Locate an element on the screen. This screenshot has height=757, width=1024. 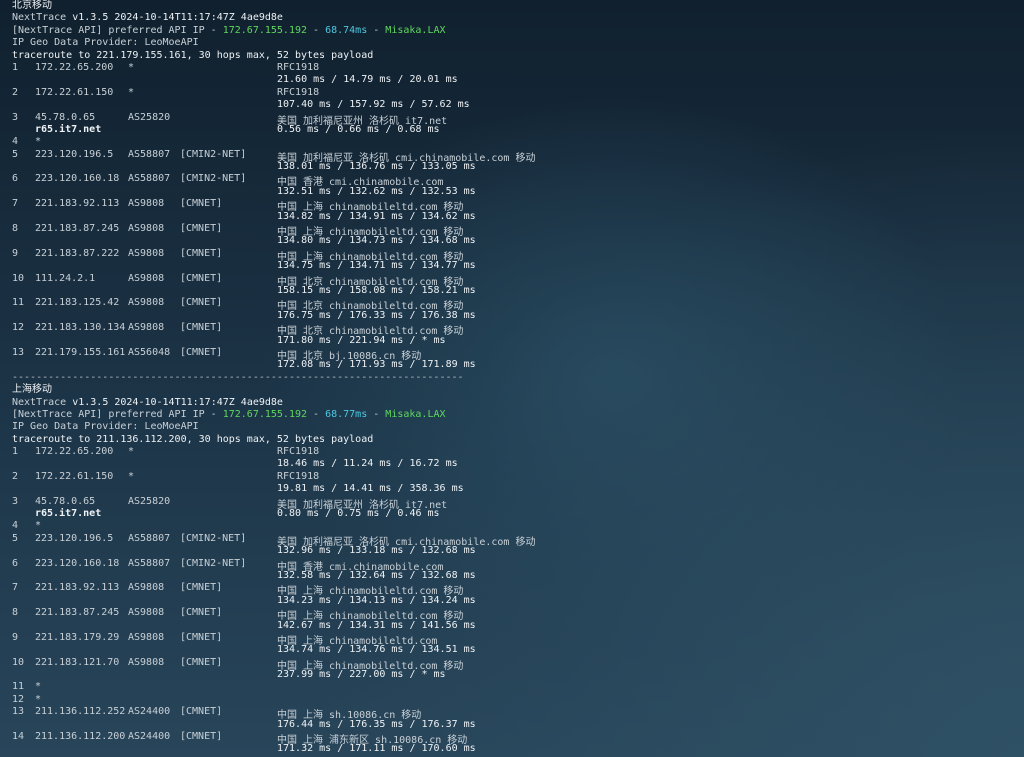
hop-detail-row: 21.60 ms / 14.79 ms / 20.01 ms is located at coordinates (512, 80).